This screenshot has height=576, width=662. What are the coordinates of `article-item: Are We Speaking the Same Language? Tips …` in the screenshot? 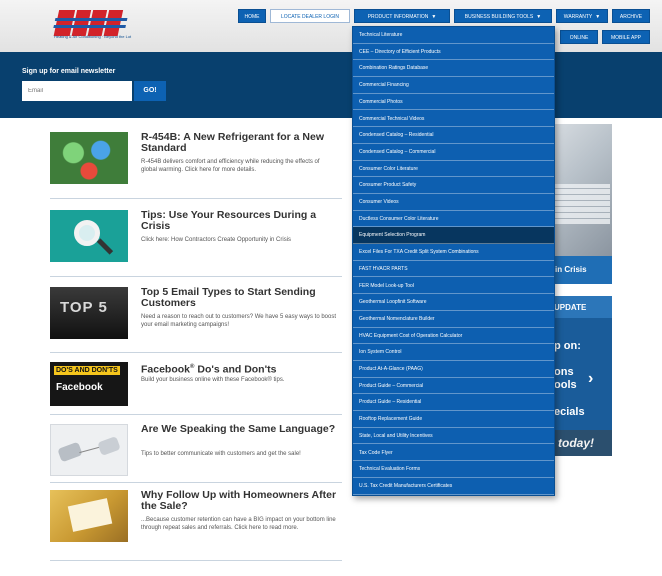 It's located at (196, 452).